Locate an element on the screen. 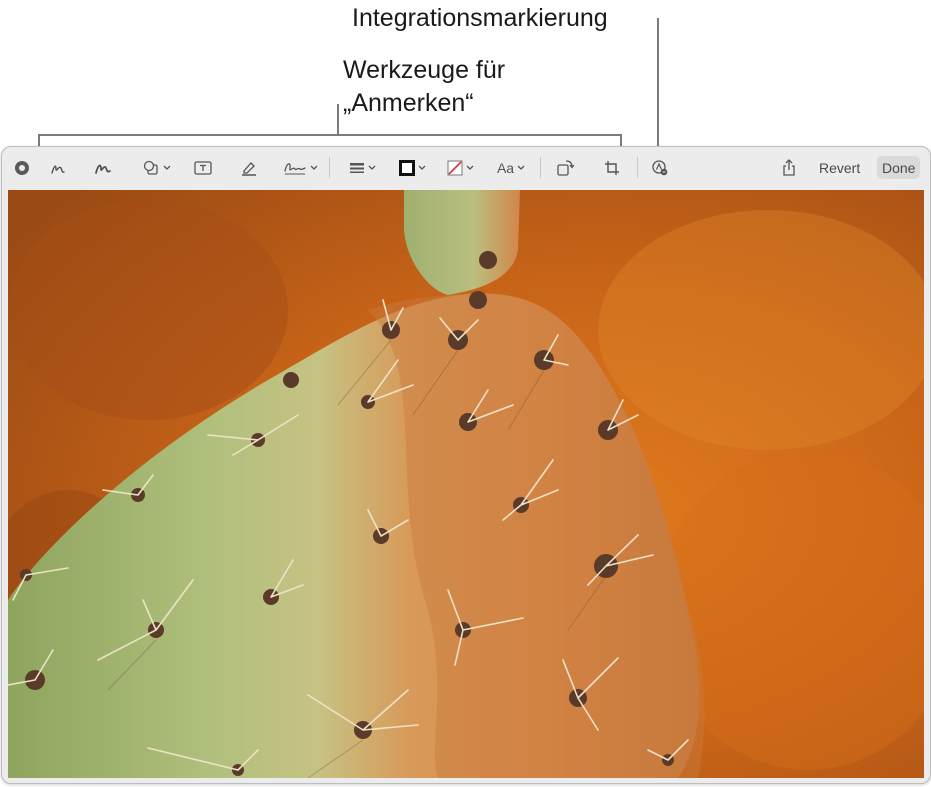  integration-markup-callout-label: Integrationsmarkierung is located at coordinates (480, 18).